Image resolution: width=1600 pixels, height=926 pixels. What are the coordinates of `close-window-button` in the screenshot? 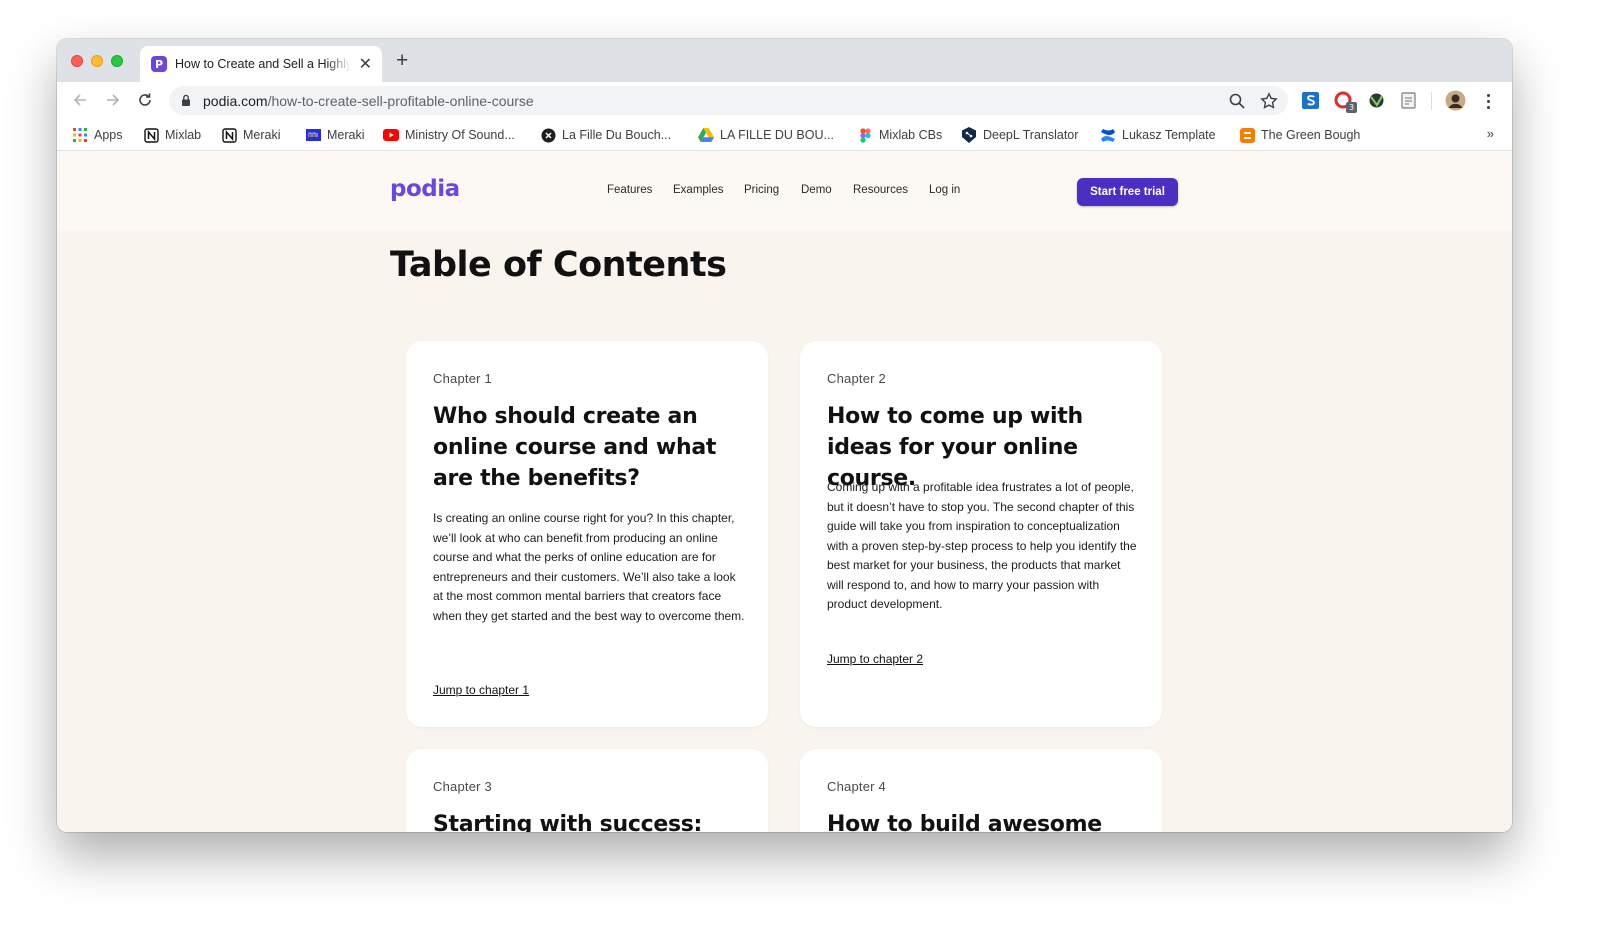 It's located at (77, 61).